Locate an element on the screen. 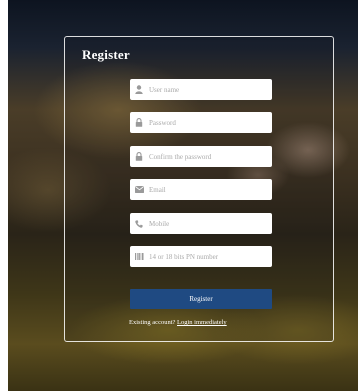 The width and height of the screenshot is (362, 391). form-title: Register is located at coordinates (106, 54).